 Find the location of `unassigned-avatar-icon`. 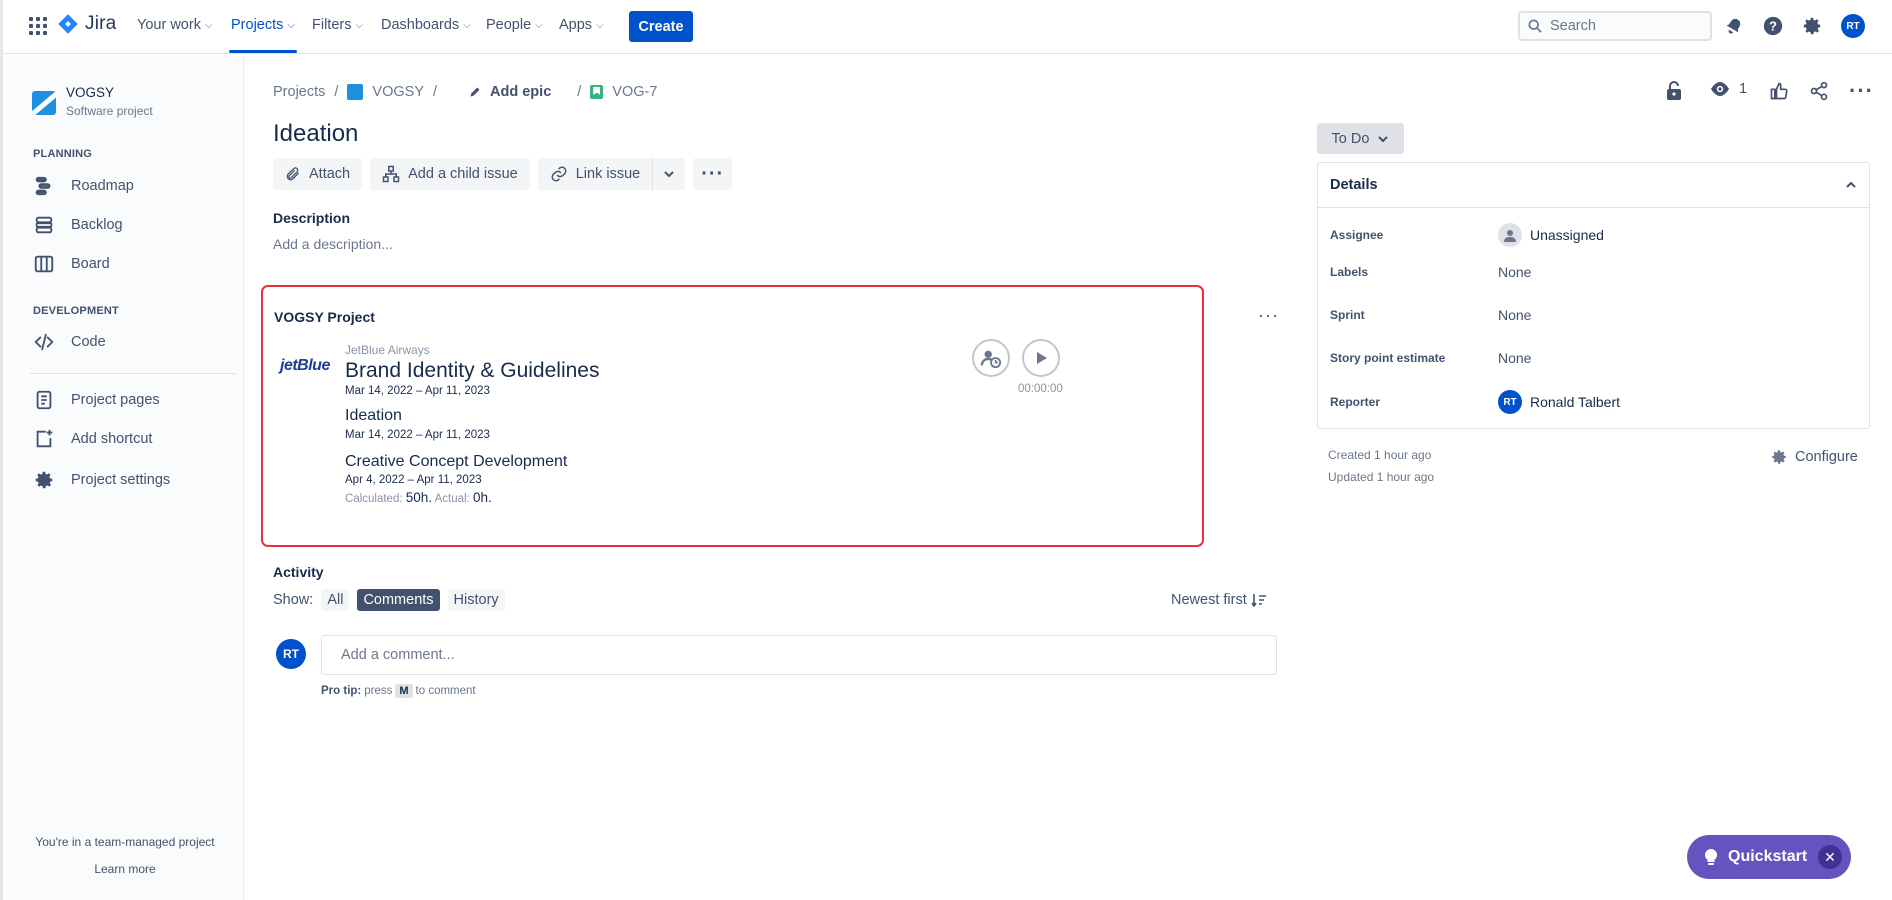

unassigned-avatar-icon is located at coordinates (1510, 235).